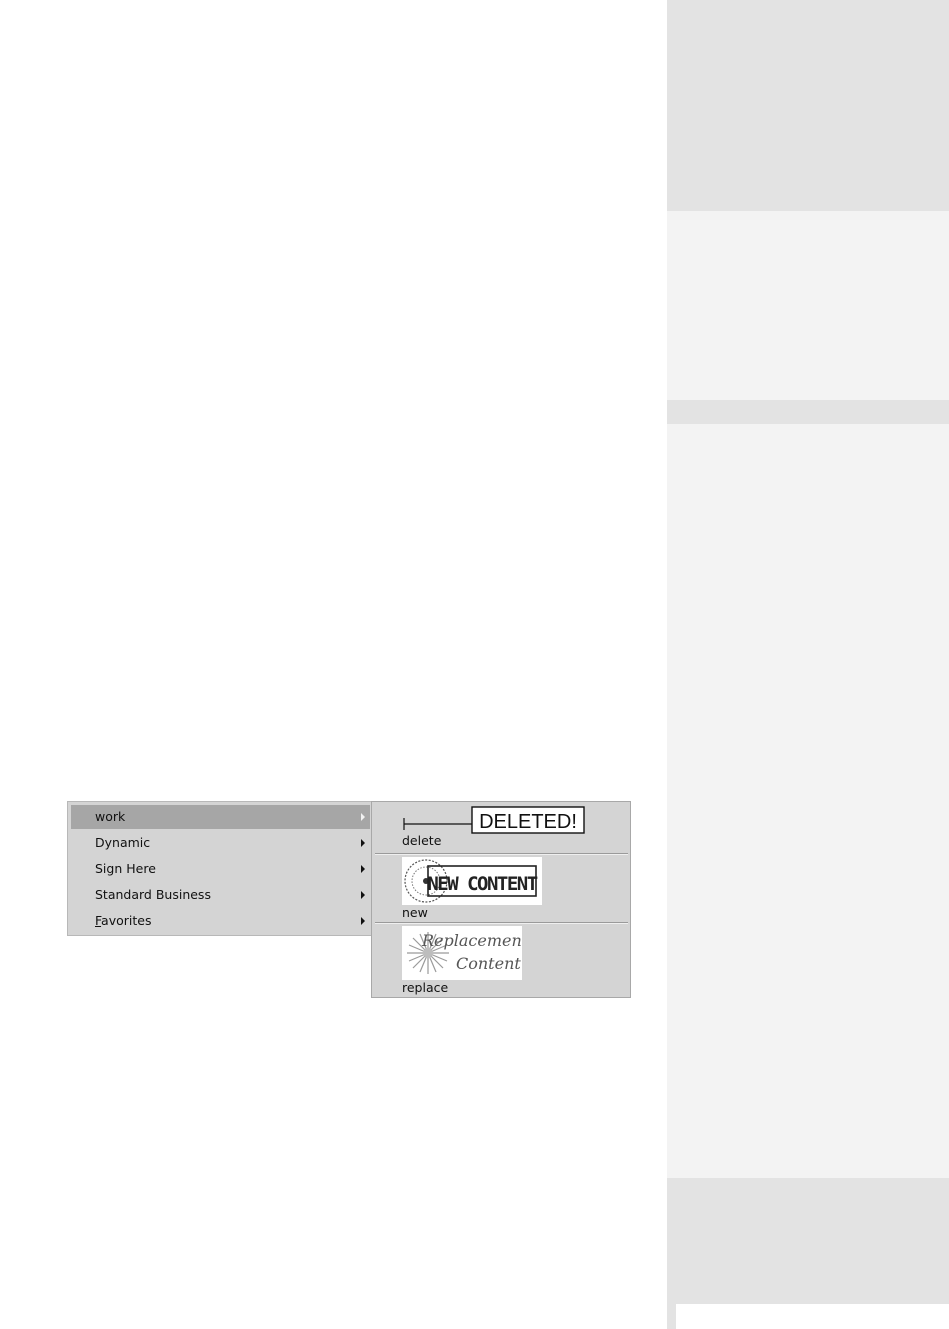  I want to click on menu-item-label-rest: avorites, so click(126, 920).